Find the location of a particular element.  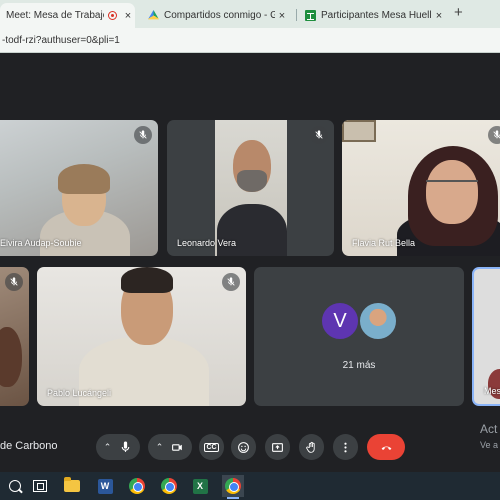

excel-icon: X is located at coordinates (200, 486).